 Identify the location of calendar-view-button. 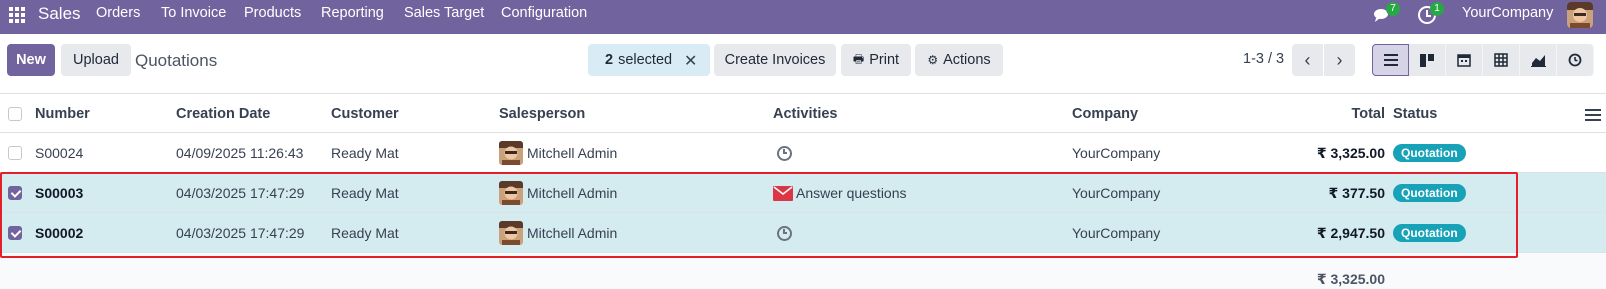
(1464, 60).